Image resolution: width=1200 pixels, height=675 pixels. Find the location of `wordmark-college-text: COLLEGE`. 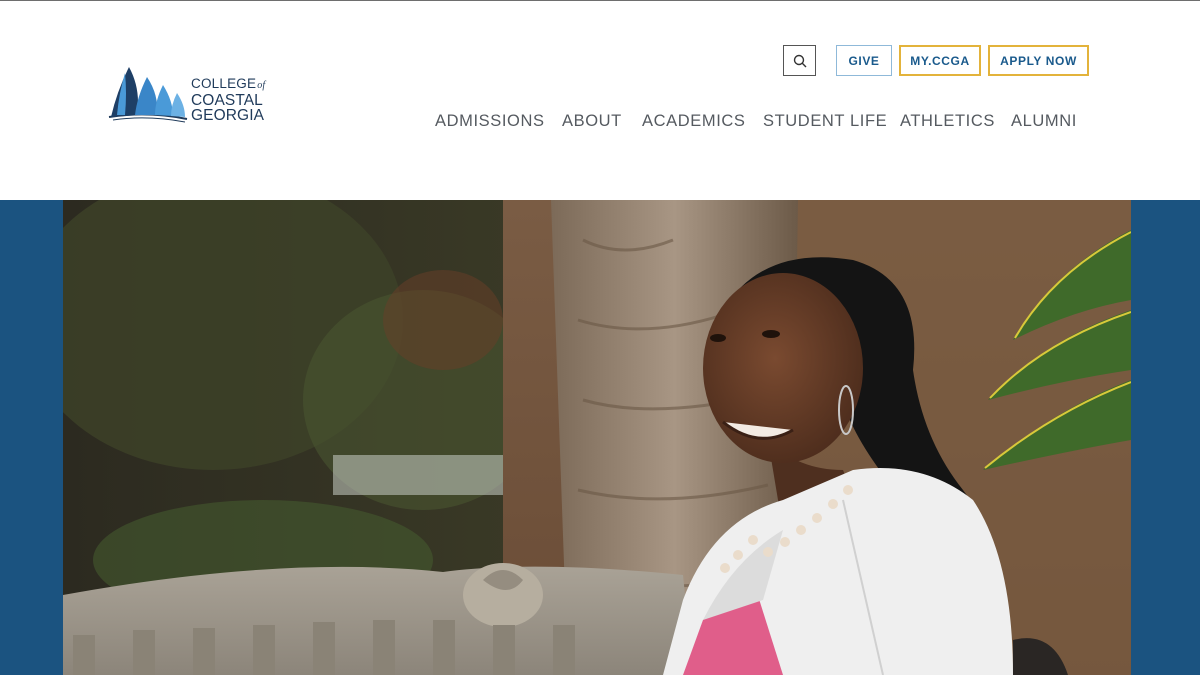

wordmark-college-text: COLLEGE is located at coordinates (224, 83).